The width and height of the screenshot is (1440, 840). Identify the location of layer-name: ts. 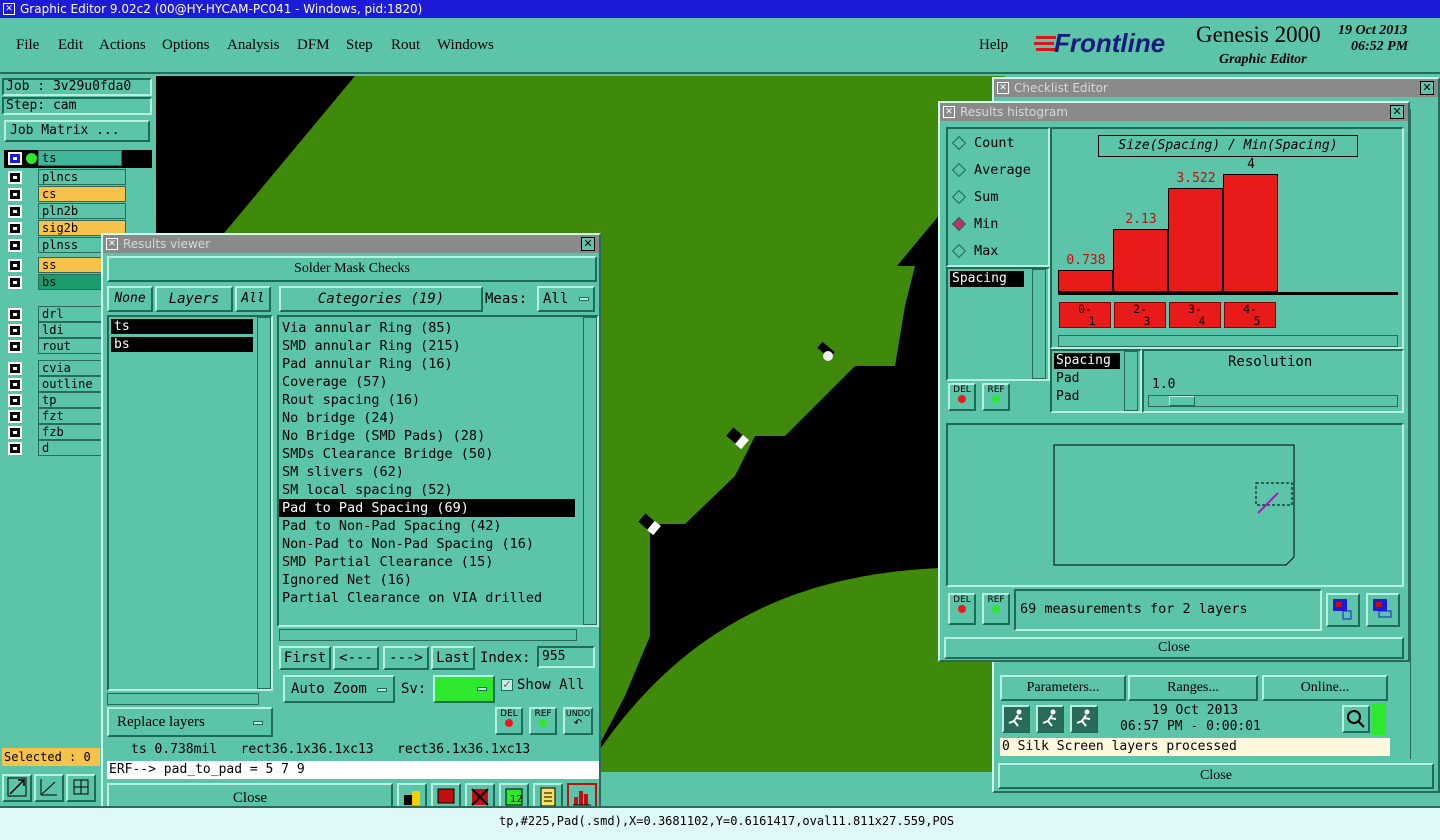
(80, 158).